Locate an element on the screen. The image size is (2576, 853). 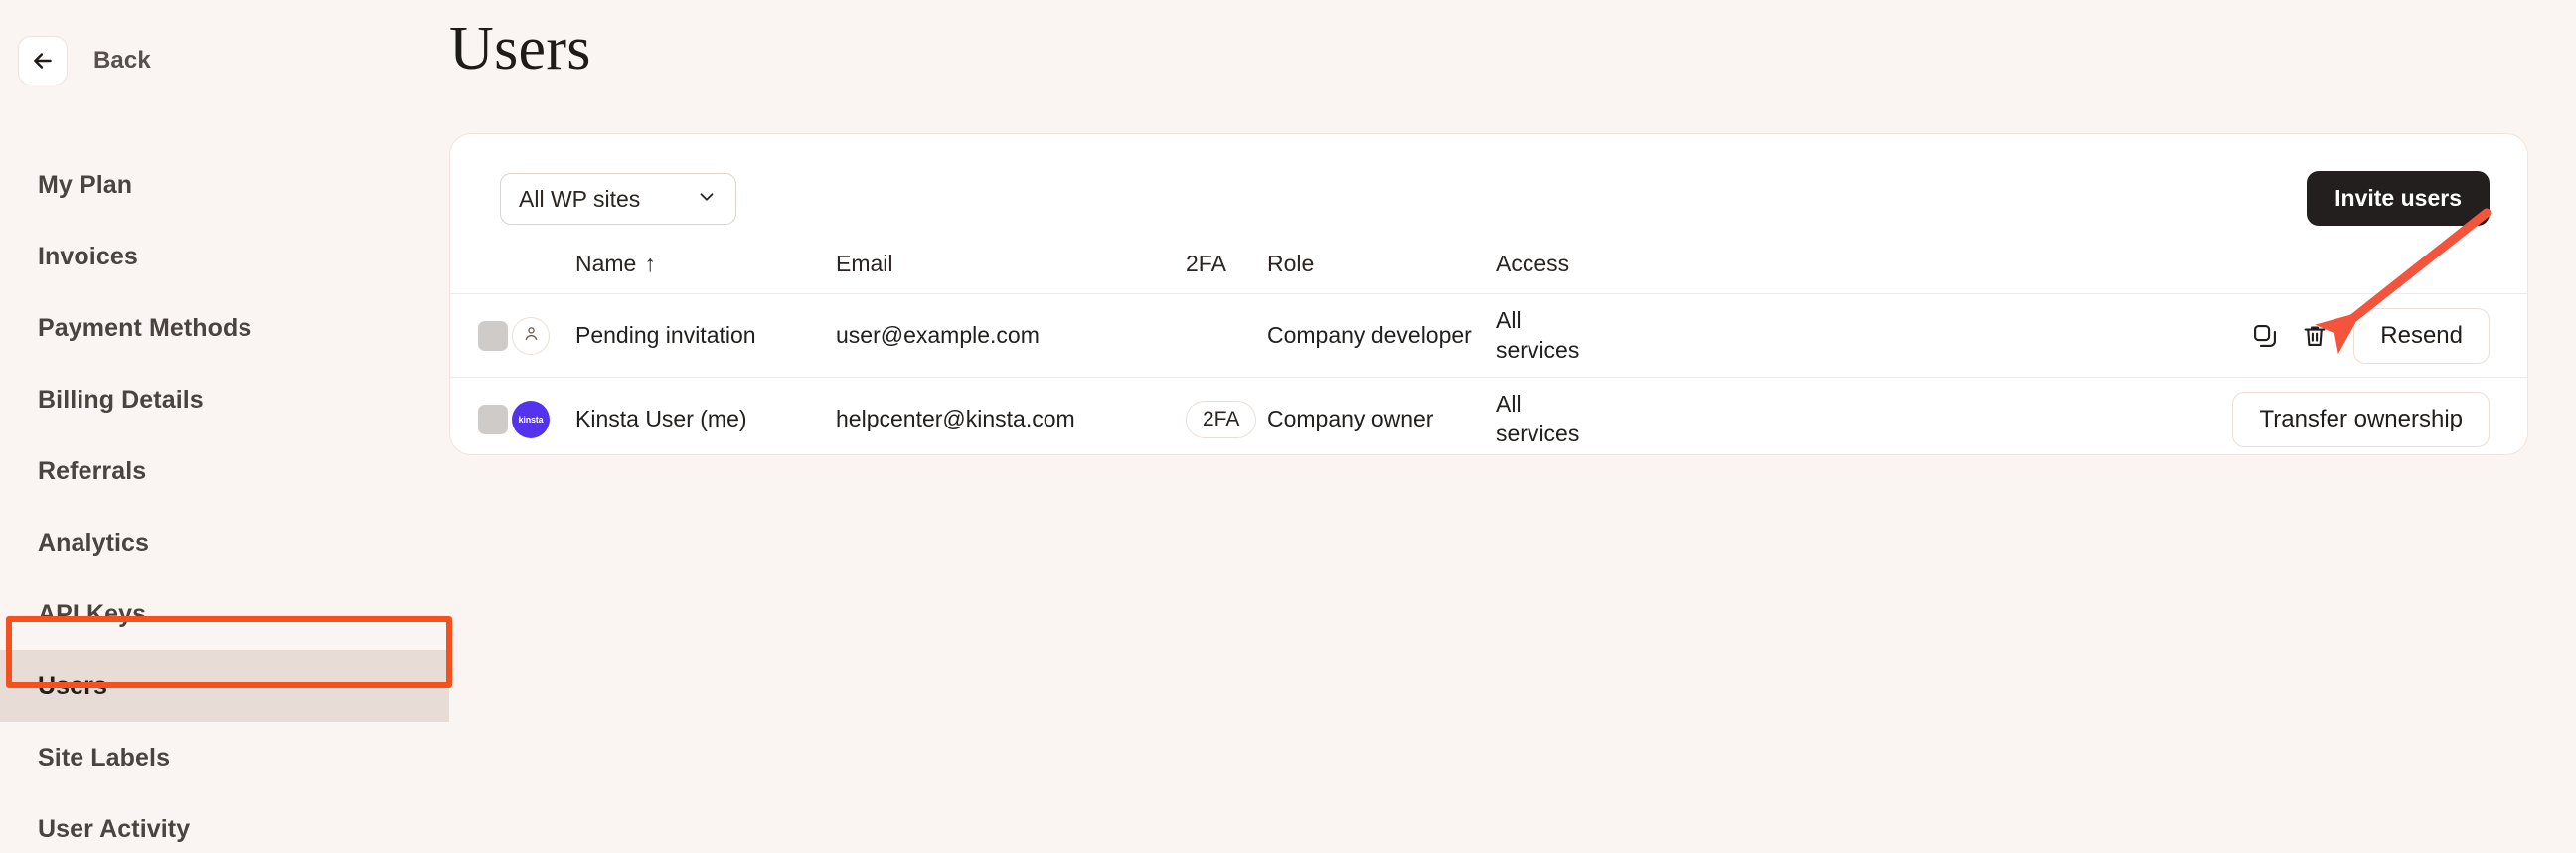
sidebar-item-referrals: Referrals is located at coordinates (224, 471).